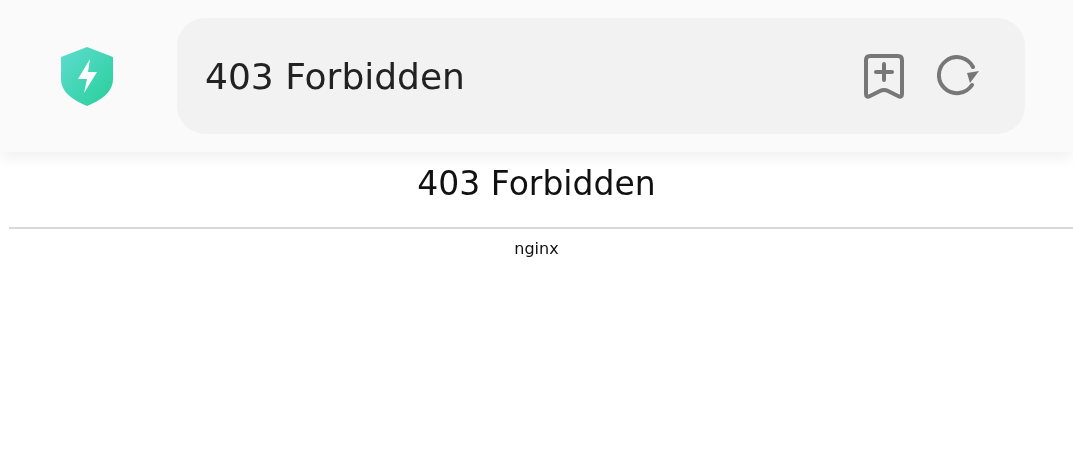  I want to click on shield-icon, so click(87, 76).